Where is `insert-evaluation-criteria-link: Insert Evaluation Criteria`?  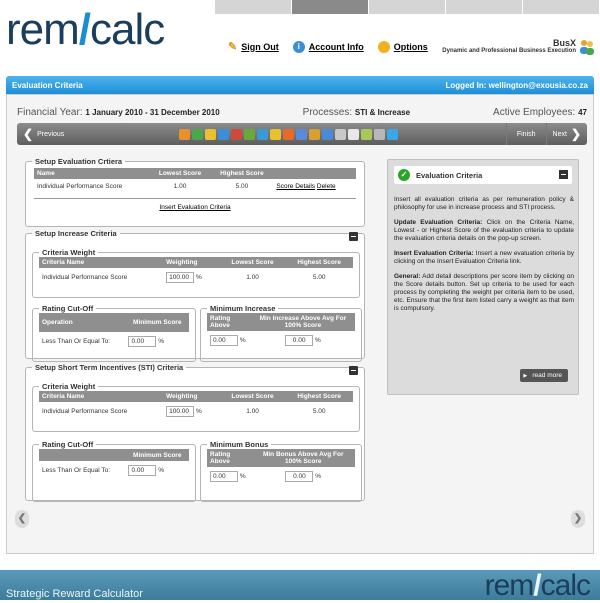
insert-evaluation-criteria-link: Insert Evaluation Criteria is located at coordinates (194, 207).